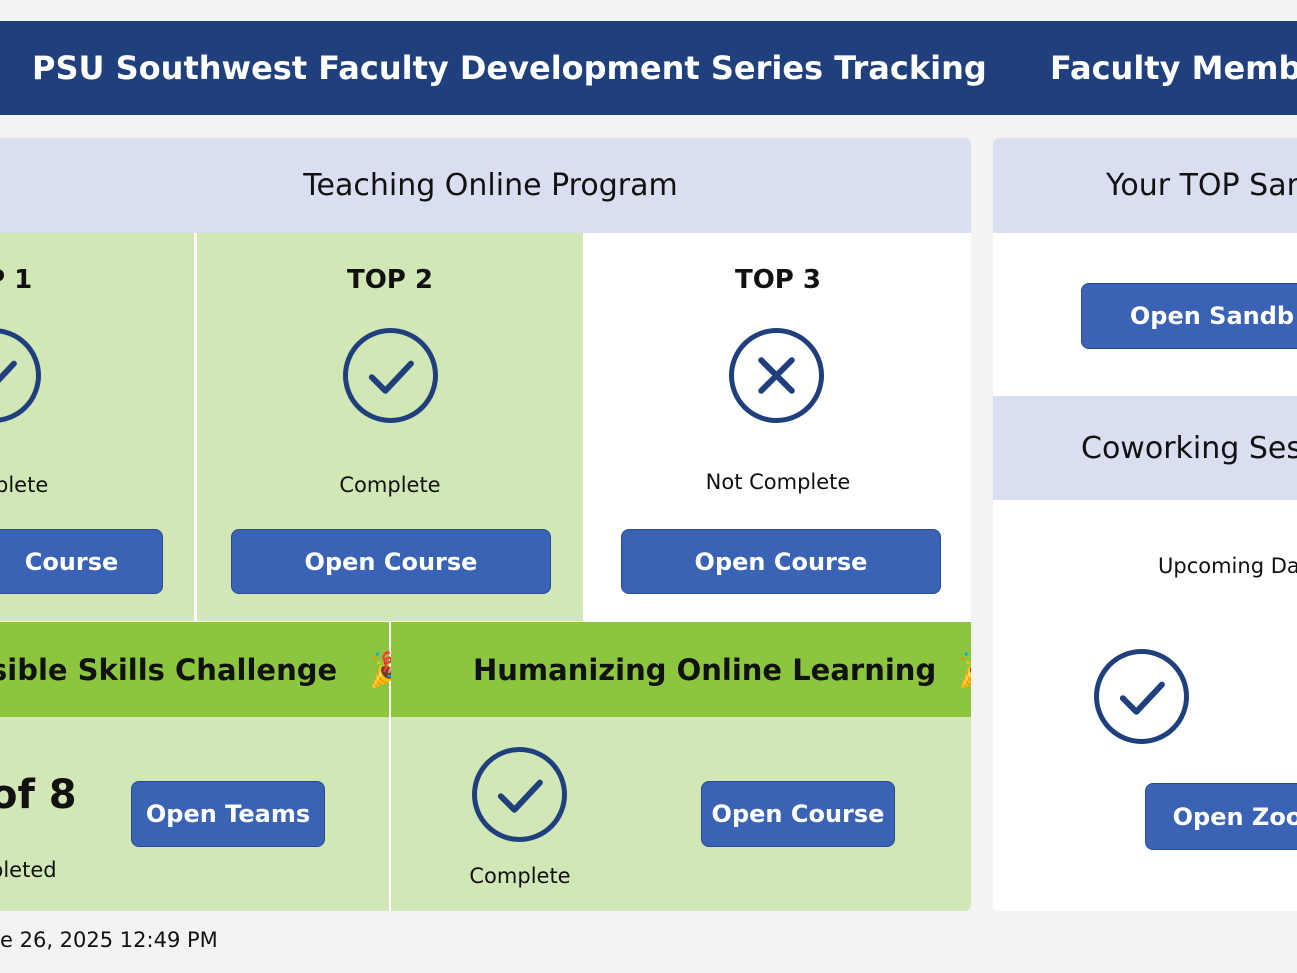 The height and width of the screenshot is (973, 1297). What do you see at coordinates (1173, 68) in the screenshot?
I see `faculty-member-title: Faculty Membe` at bounding box center [1173, 68].